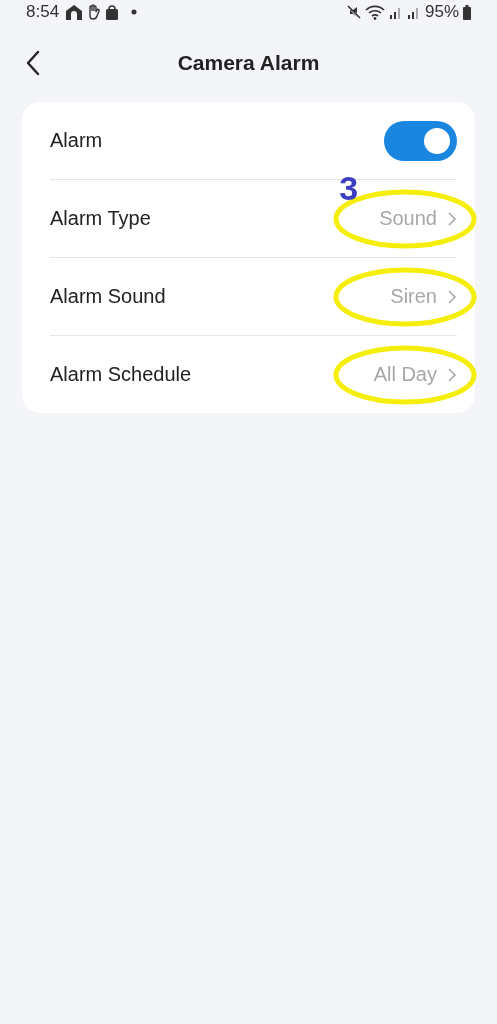 The image size is (497, 1024). Describe the element at coordinates (467, 12) in the screenshot. I see `battery-icon` at that location.